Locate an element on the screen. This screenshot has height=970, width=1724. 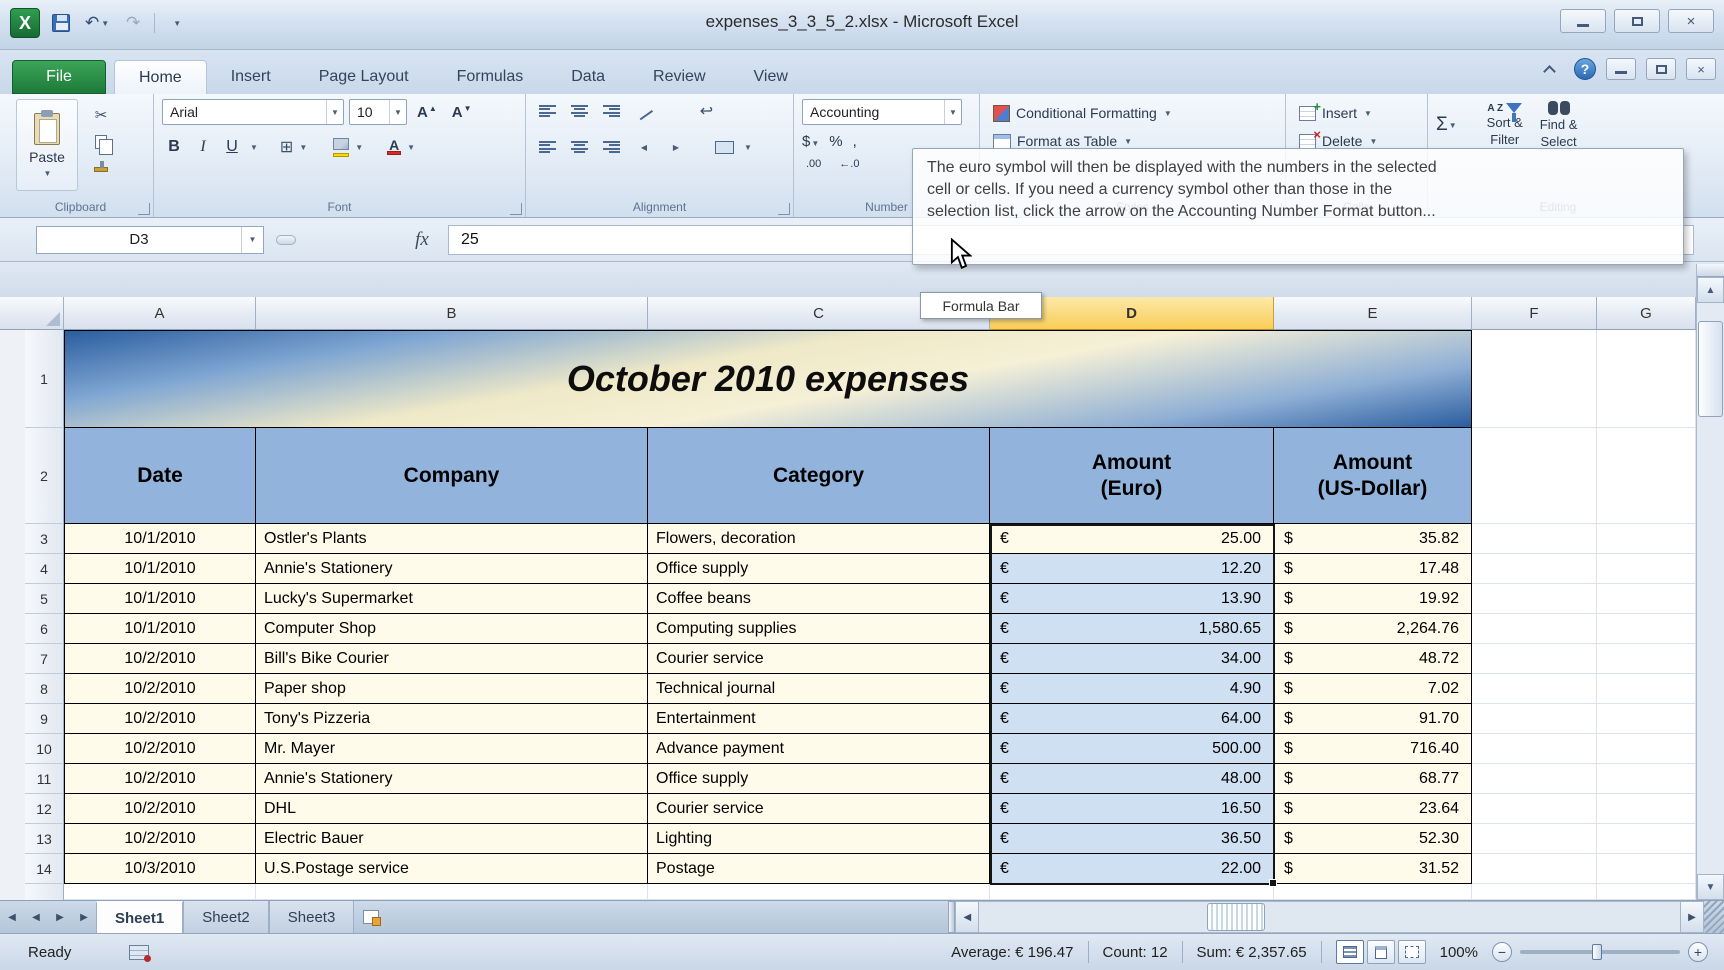
cut-button: ✂ is located at coordinates (101, 115).